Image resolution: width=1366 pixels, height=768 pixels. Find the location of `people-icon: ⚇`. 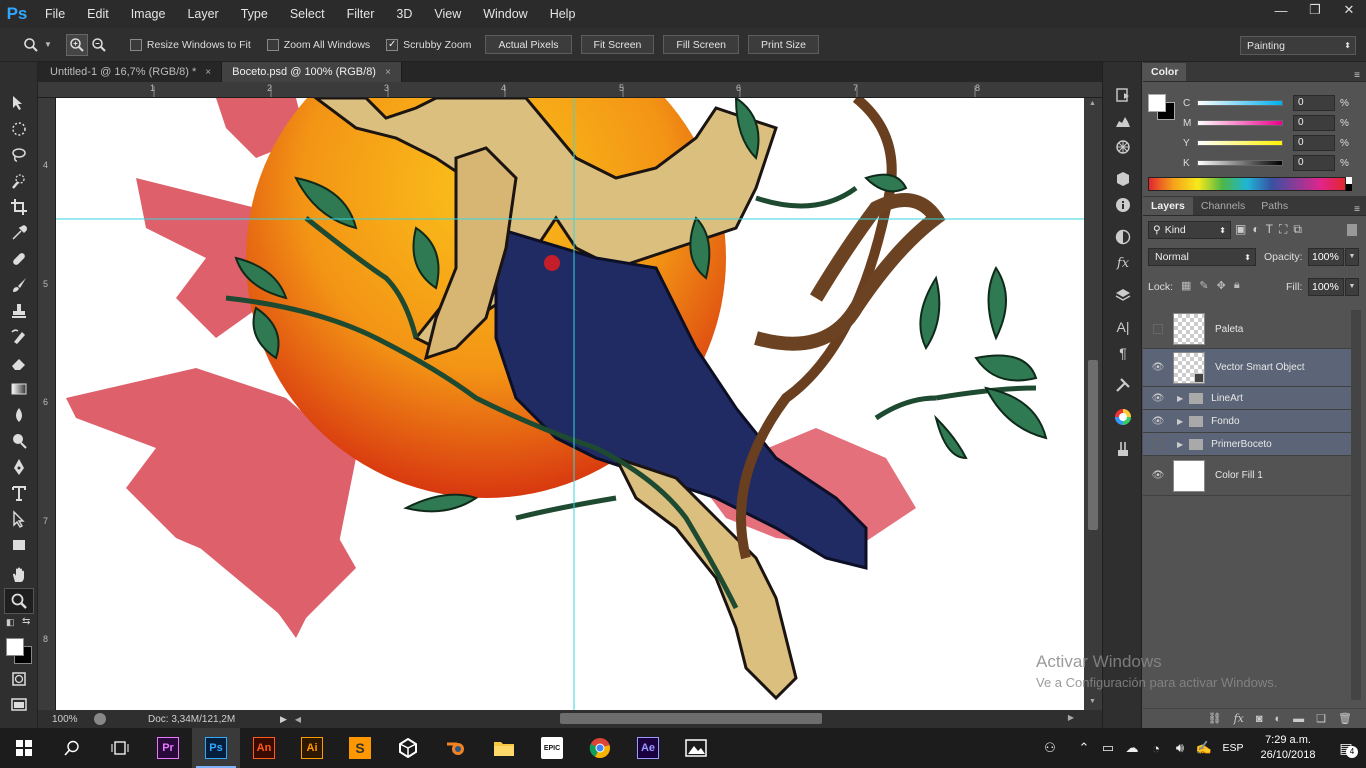

people-icon: ⚇ is located at coordinates (1050, 748).